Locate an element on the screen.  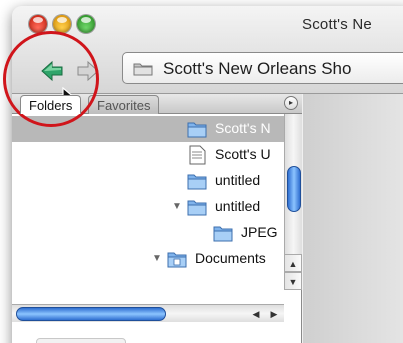
zoom-button is located at coordinates (86, 24).